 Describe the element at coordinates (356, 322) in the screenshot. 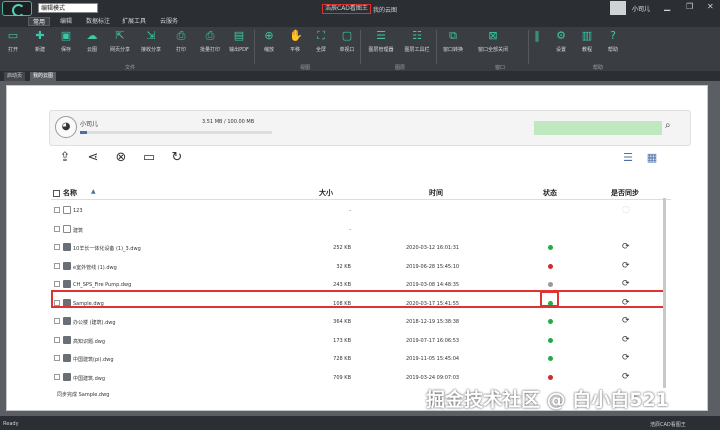

I see `table-row: 办公楼 (建筑).dwg 364 KB 2018-12-19 15:38:38 ⟳` at that location.